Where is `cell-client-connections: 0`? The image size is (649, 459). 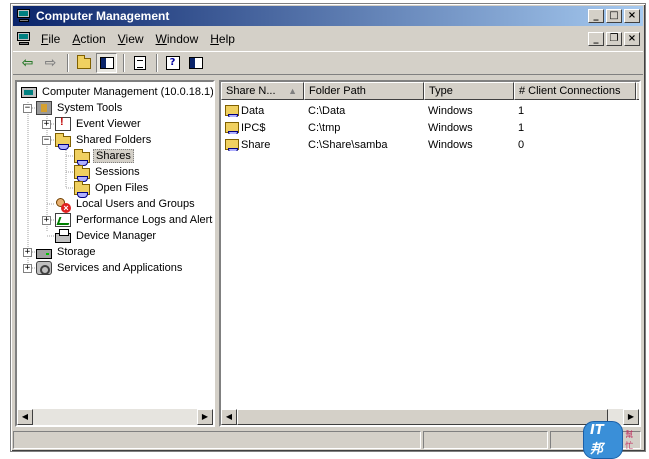 cell-client-connections: 0 is located at coordinates (521, 144).